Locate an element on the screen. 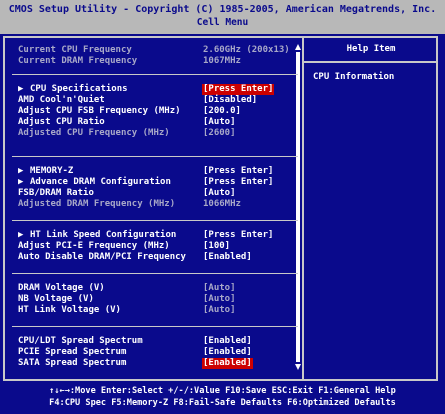 Image resolution: width=445 pixels, height=414 pixels. menu-item-label: Adjusted CPU Frequency (MHz) is located at coordinates (94, 133).